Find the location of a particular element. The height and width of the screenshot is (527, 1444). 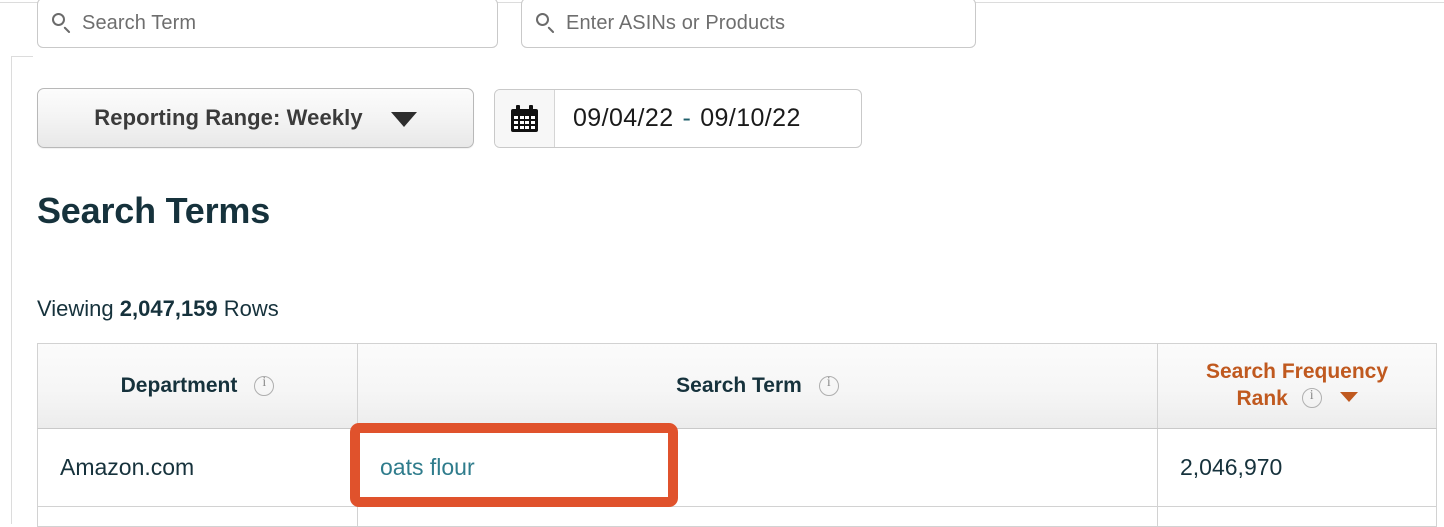

date-range-picker: 09/04/22 - 09/10/22 is located at coordinates (678, 118).